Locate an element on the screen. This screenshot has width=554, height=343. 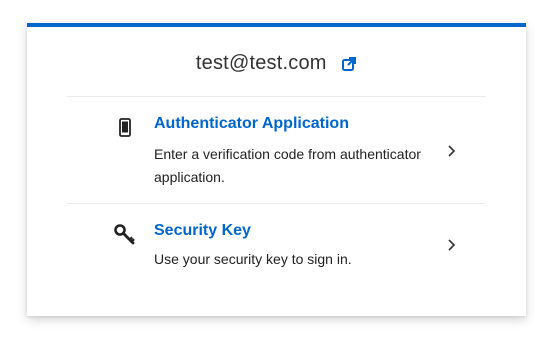
external-link-icon is located at coordinates (349, 63).